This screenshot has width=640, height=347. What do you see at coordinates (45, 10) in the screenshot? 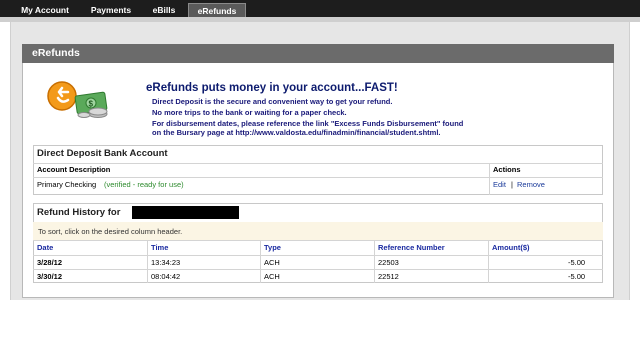
I see `tab-my-account: My Account` at bounding box center [45, 10].